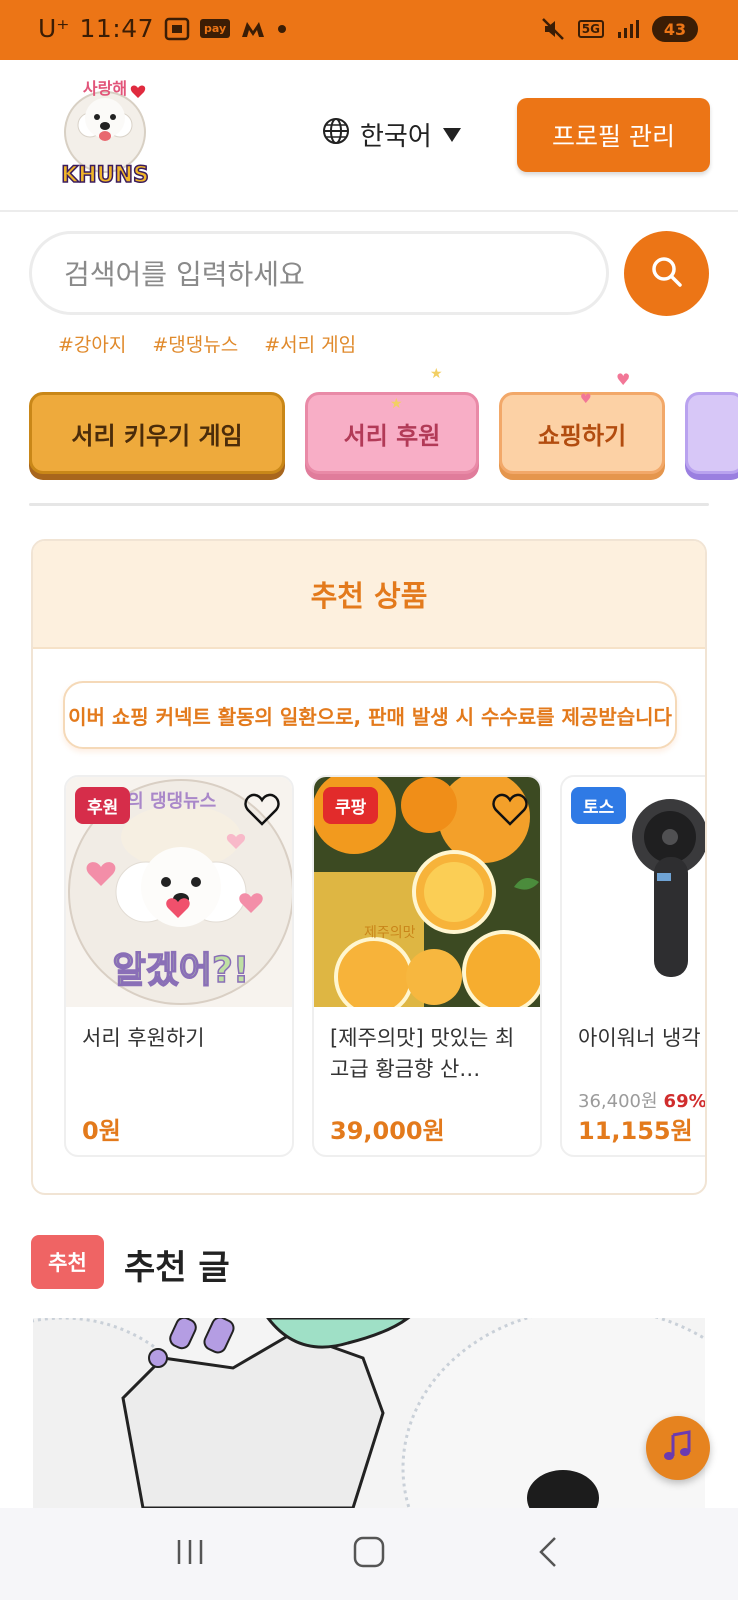 The height and width of the screenshot is (1600, 738). I want to click on recommended-posts-title: 추천 글, so click(177, 1268).